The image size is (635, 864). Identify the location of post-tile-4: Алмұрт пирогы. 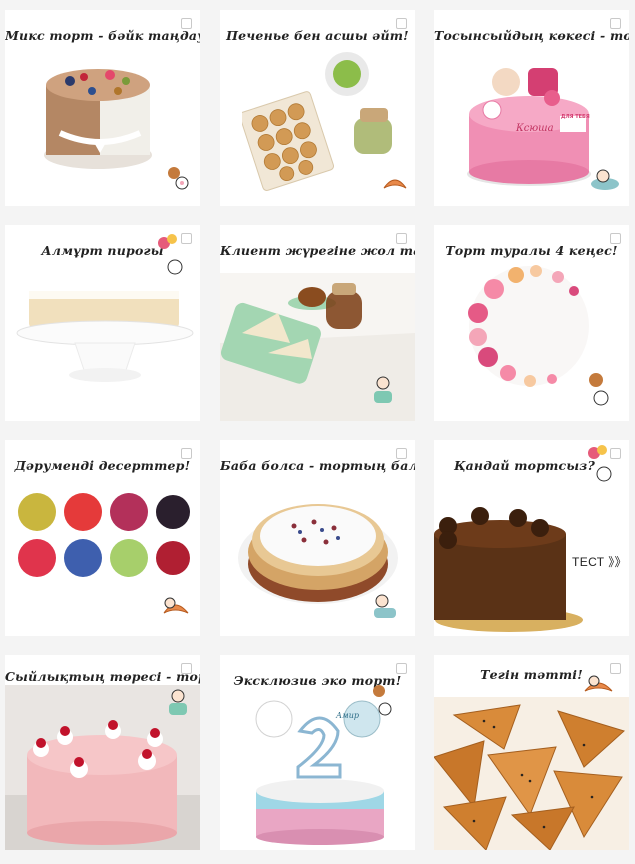
(102, 323).